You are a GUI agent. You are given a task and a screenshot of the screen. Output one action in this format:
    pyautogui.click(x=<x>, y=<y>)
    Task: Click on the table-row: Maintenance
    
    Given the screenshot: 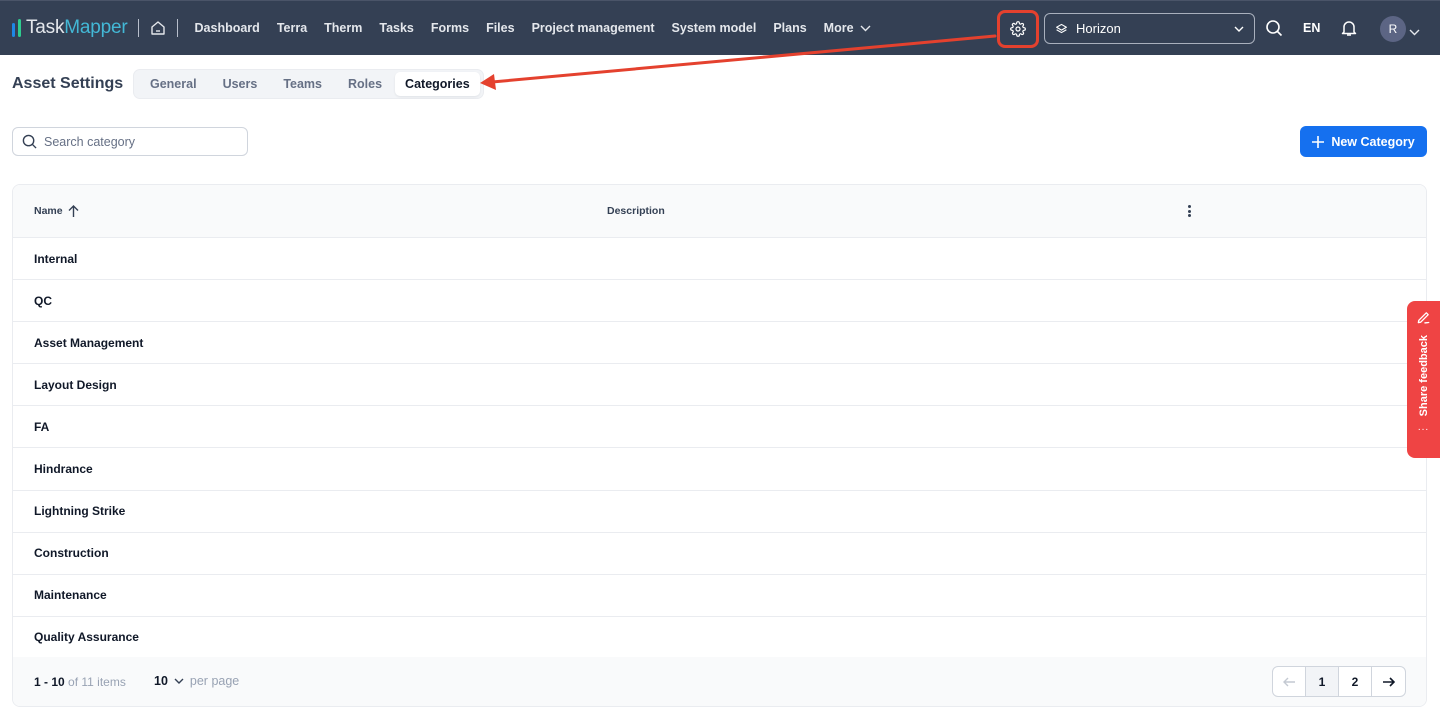 What is the action you would take?
    pyautogui.click(x=719, y=596)
    